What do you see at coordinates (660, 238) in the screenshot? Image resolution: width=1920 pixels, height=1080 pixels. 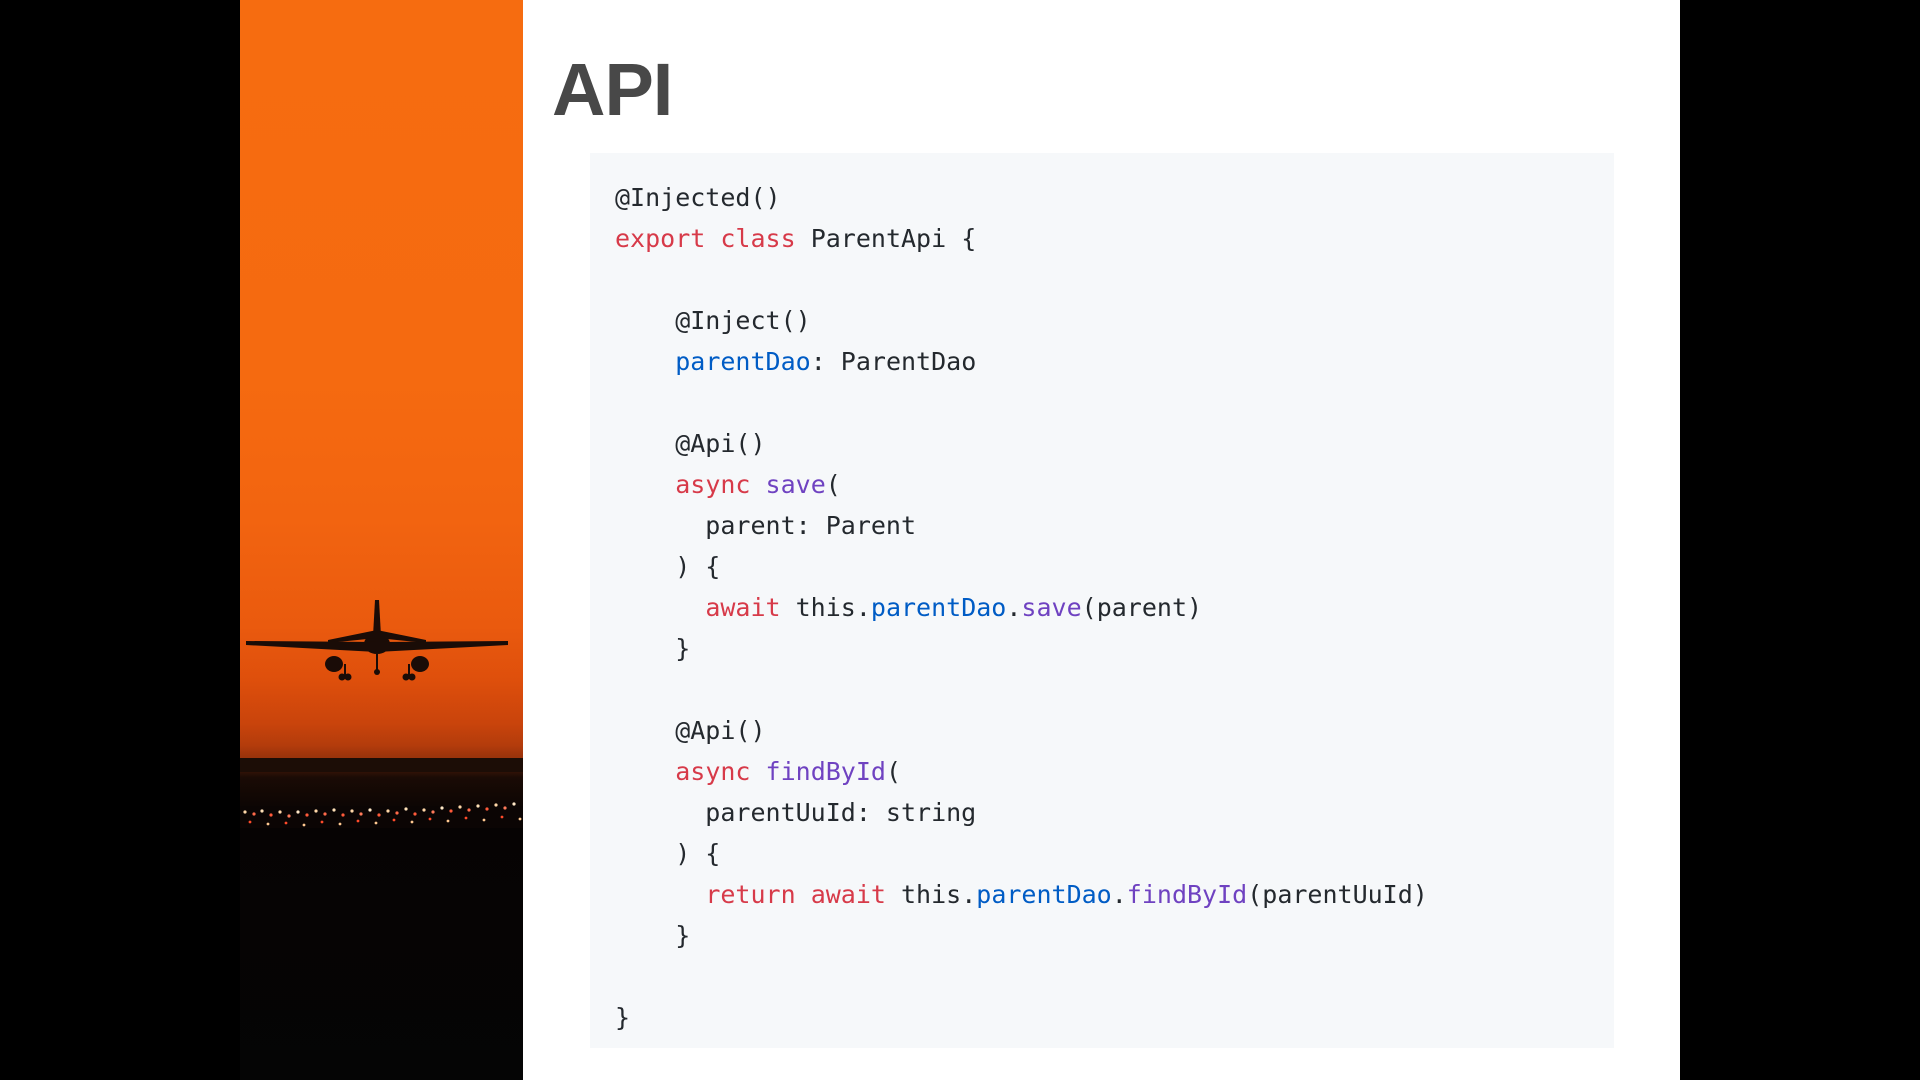 I see `keyword: export` at bounding box center [660, 238].